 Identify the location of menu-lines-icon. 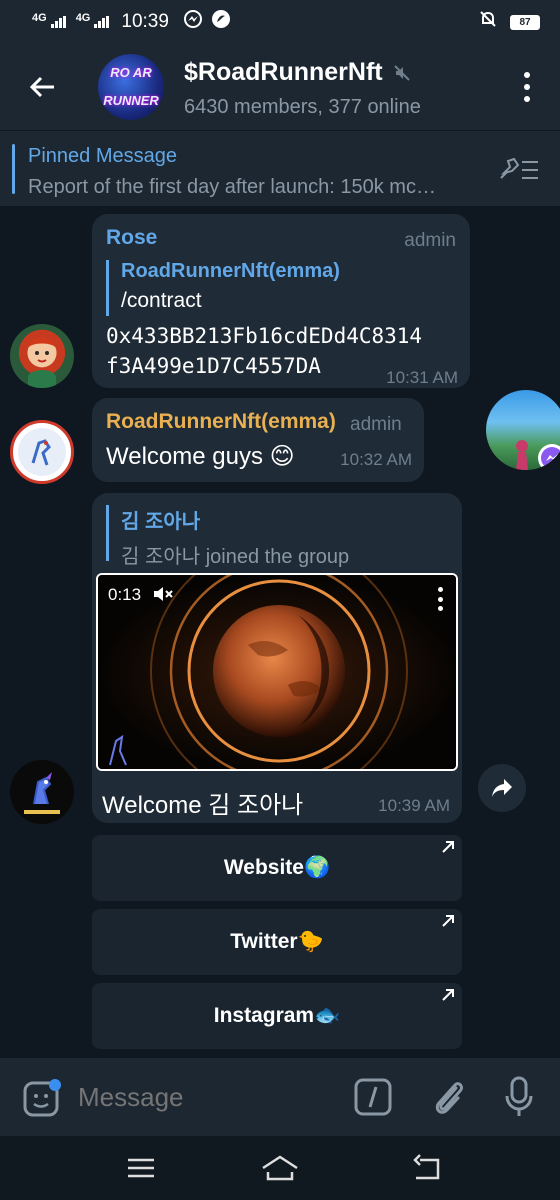
(141, 1168).